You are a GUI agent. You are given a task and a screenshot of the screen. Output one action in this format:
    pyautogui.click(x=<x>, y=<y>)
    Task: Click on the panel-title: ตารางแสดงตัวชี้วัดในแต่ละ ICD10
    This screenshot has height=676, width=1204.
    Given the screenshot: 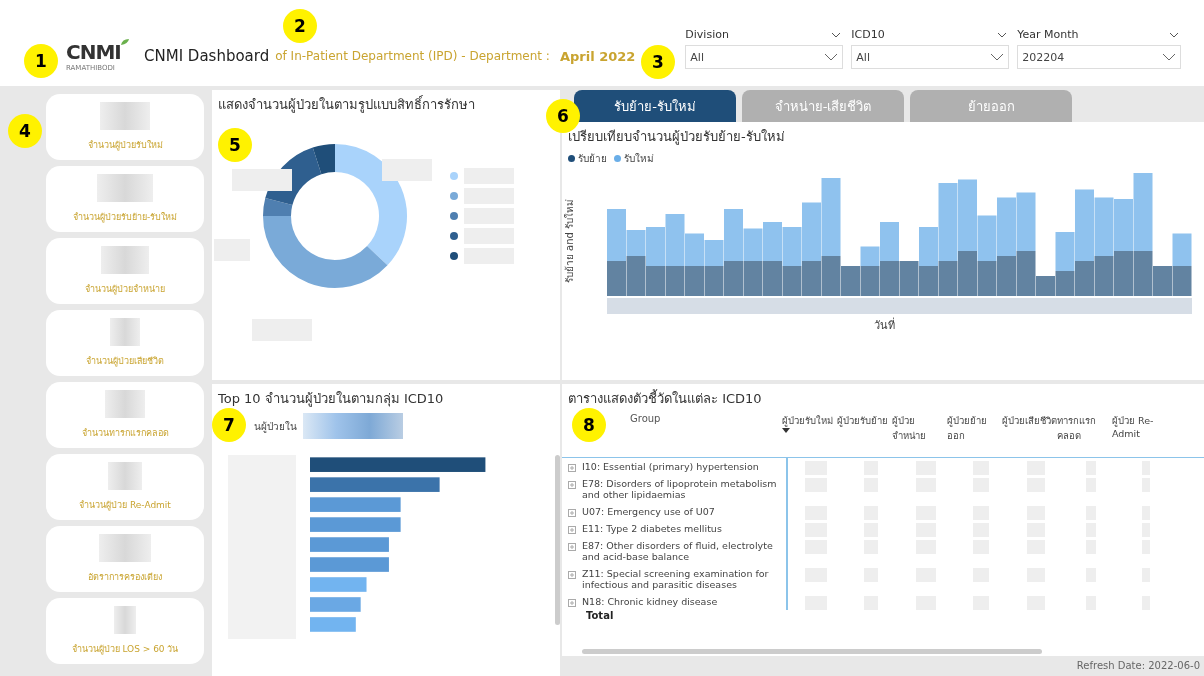 What is the action you would take?
    pyautogui.click(x=665, y=398)
    